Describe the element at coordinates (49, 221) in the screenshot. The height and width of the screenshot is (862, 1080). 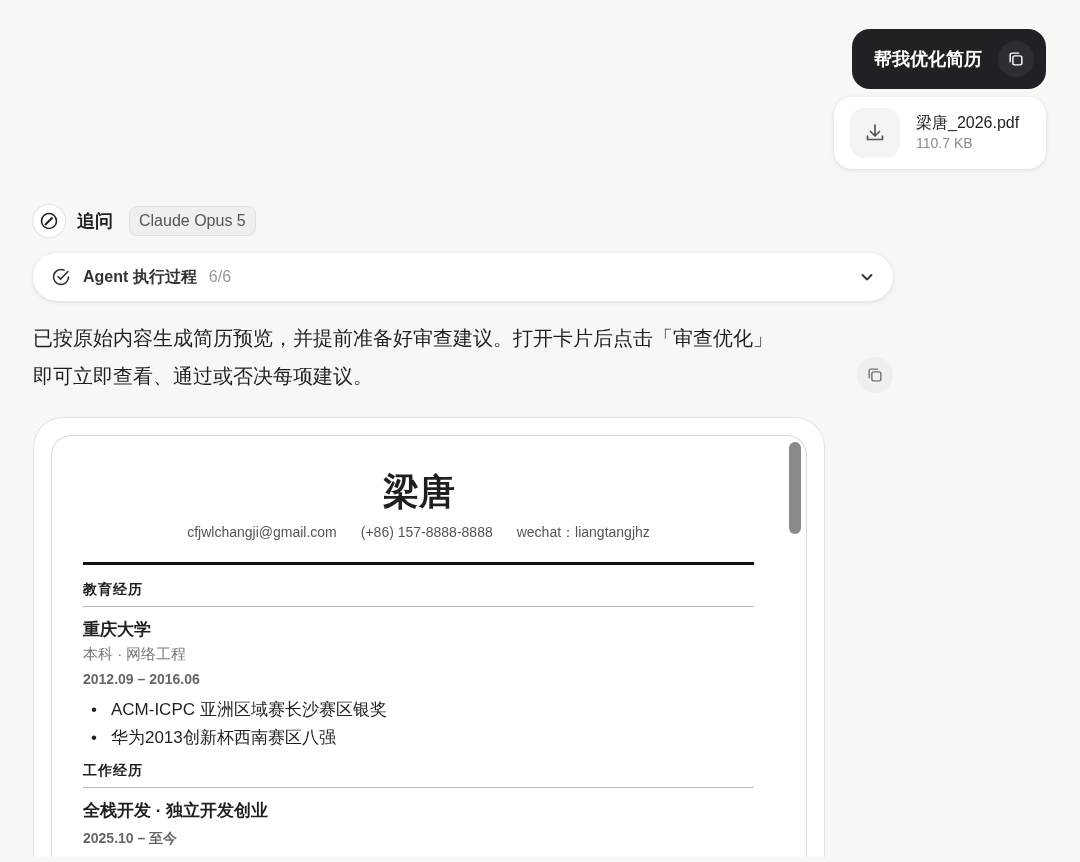
I see `assistant-avatar-icon` at that location.